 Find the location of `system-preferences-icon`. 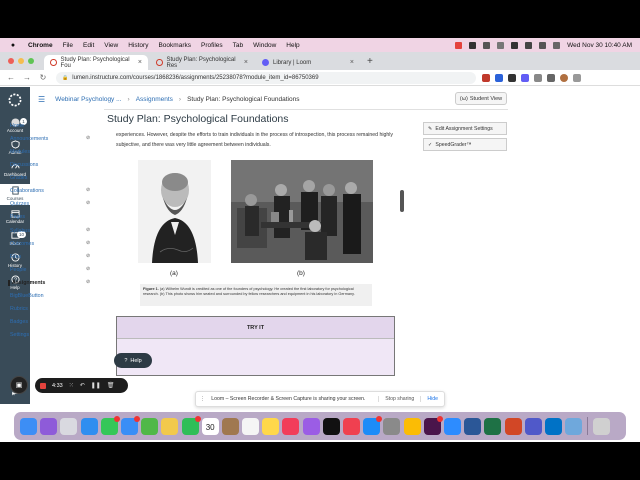

system-preferences-icon is located at coordinates (392, 426).